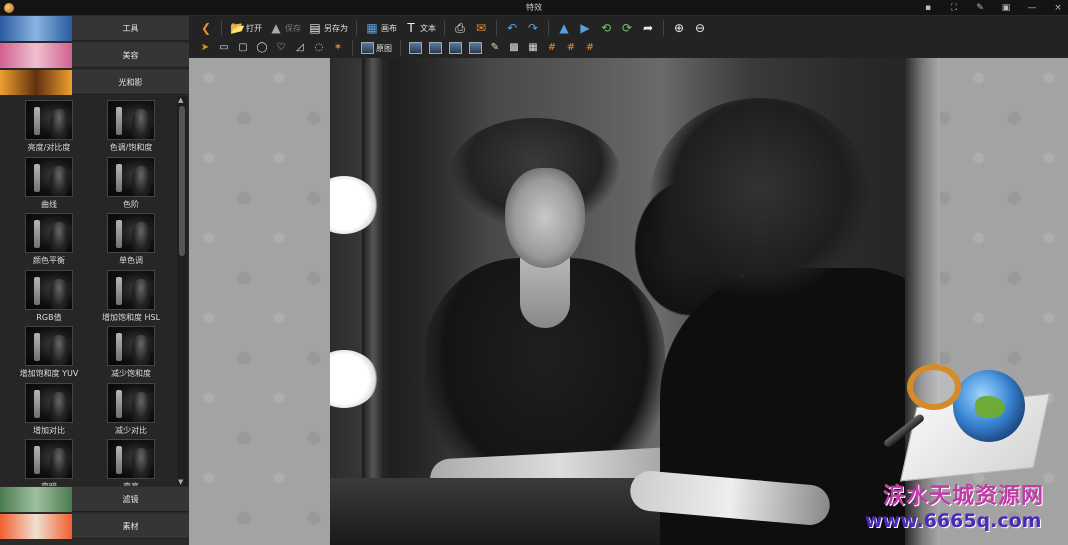  What do you see at coordinates (495, 48) in the screenshot?
I see `clone-stamp-button: ✎` at bounding box center [495, 48].